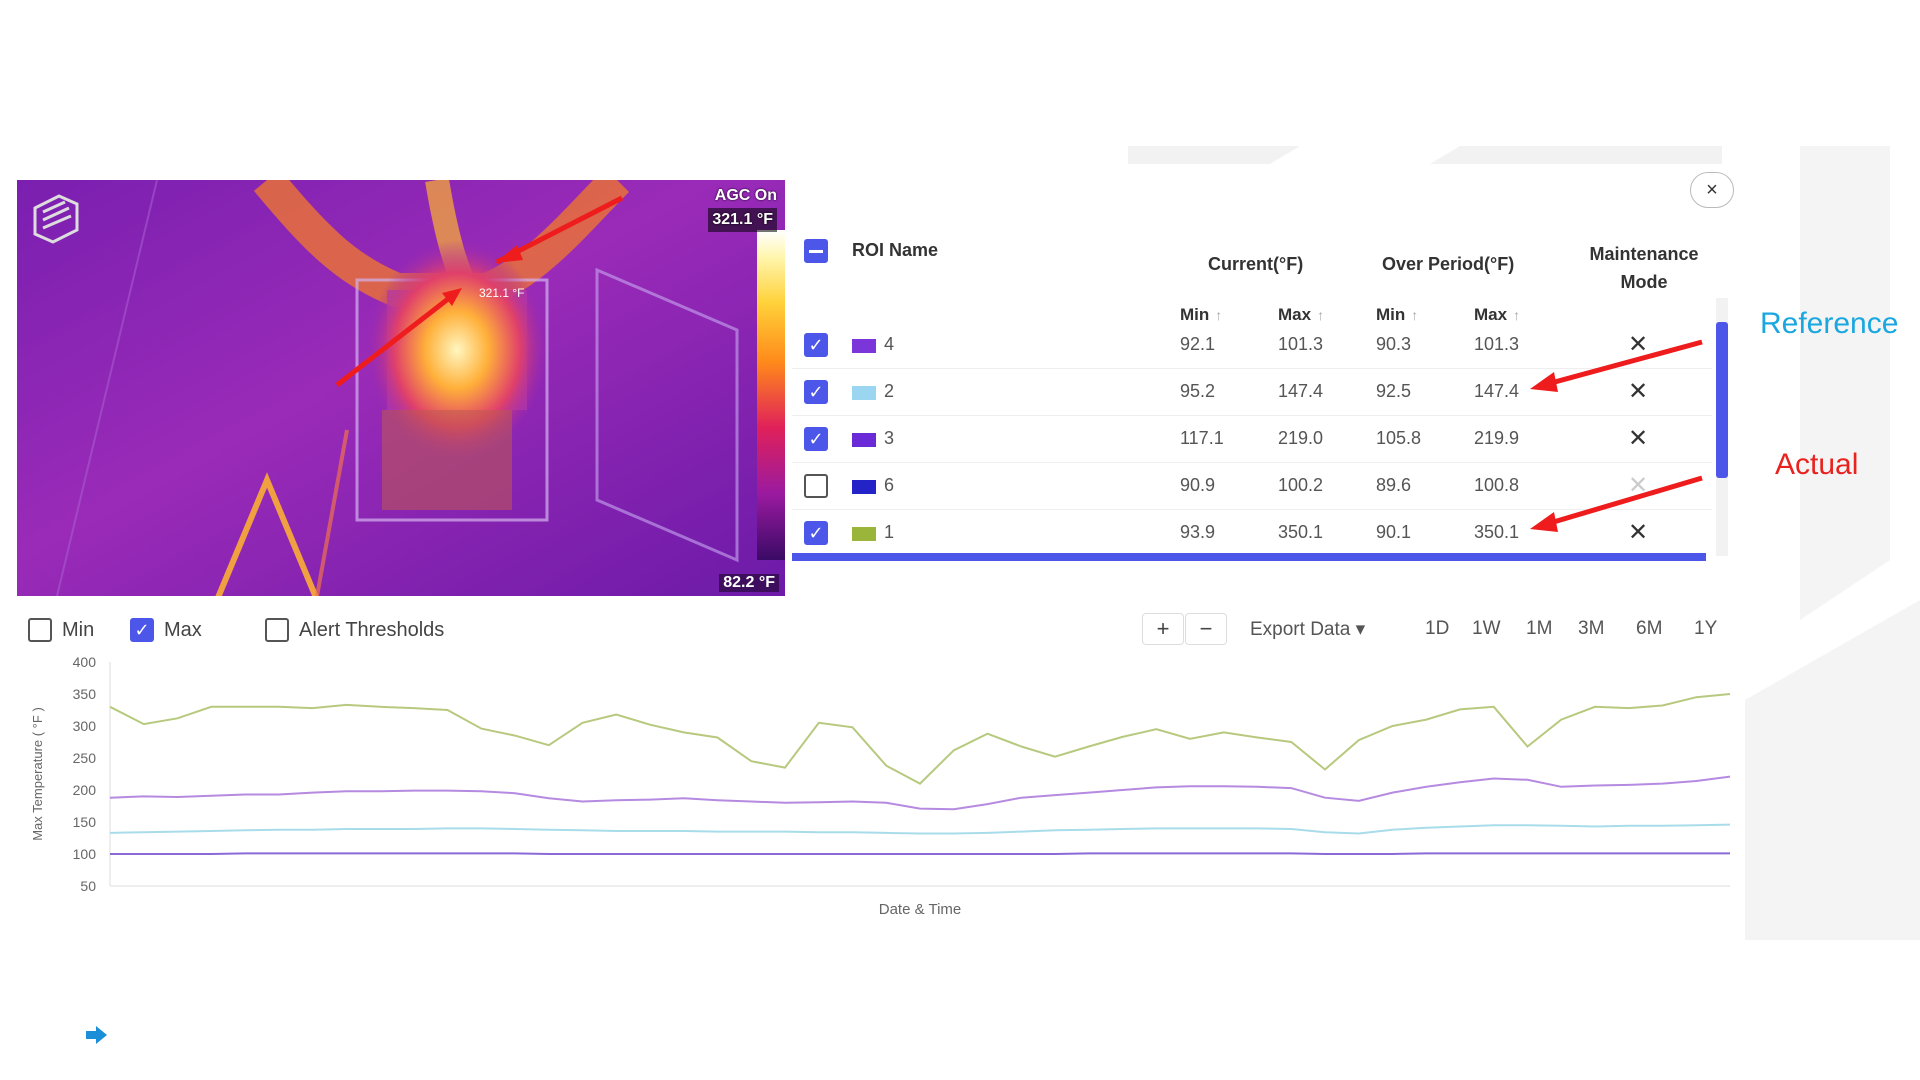  What do you see at coordinates (502, 293) in the screenshot?
I see `roi-temperature-label: 321.1 °F` at bounding box center [502, 293].